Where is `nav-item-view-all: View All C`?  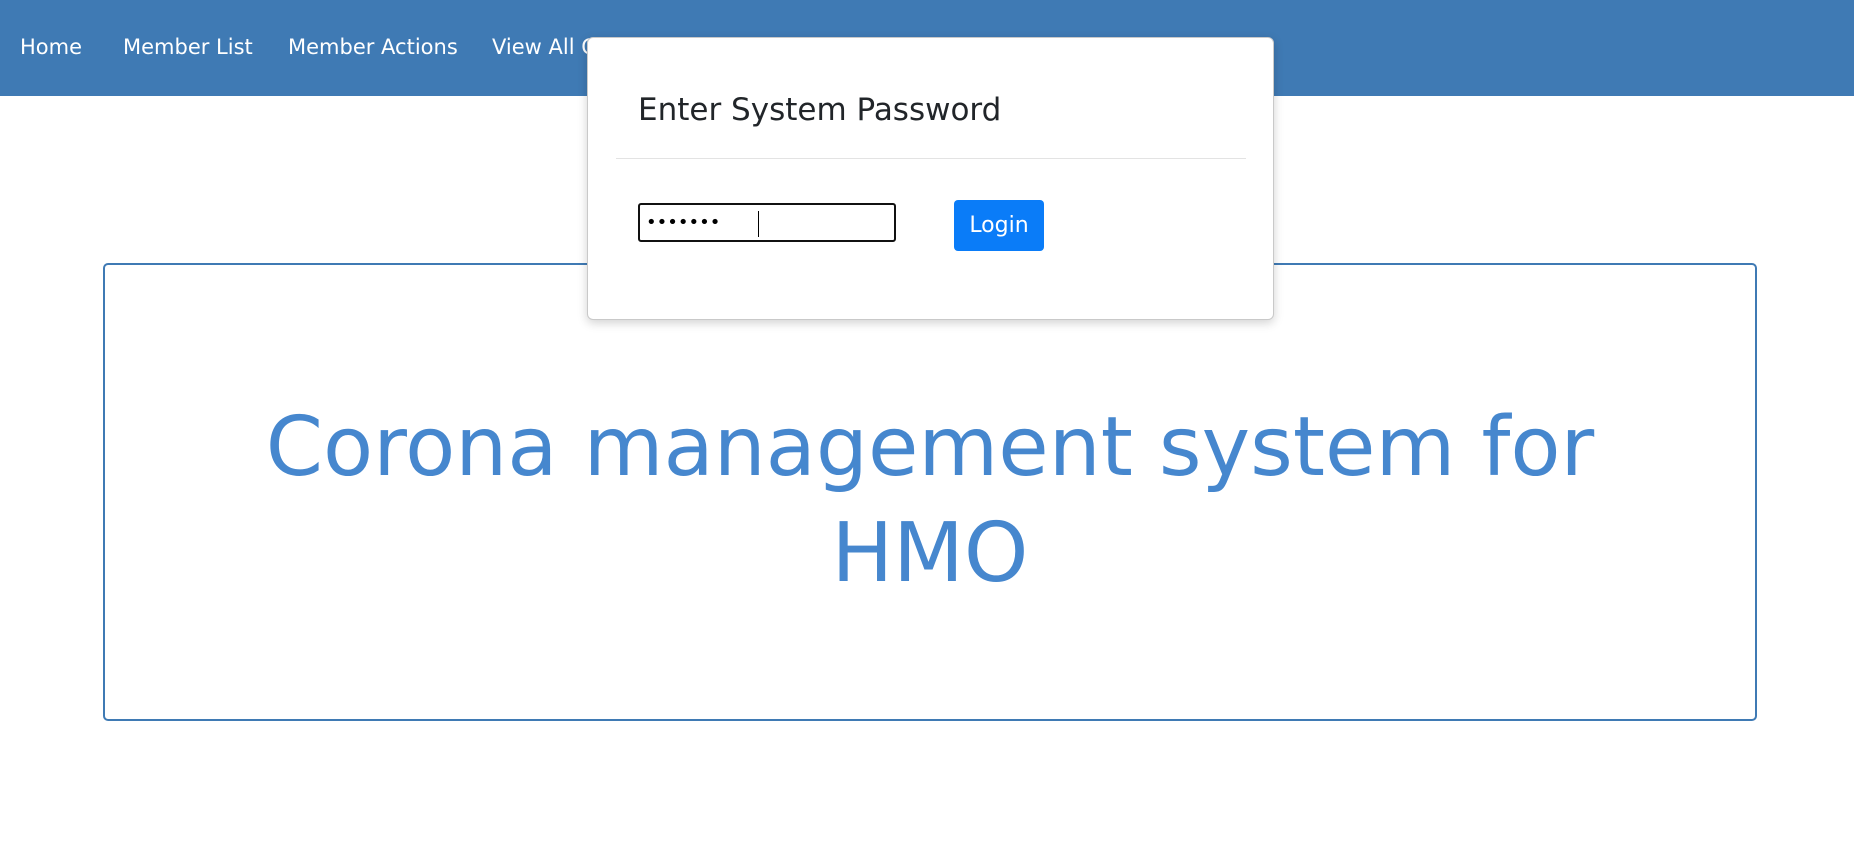
nav-item-view-all: View All C is located at coordinates (544, 47).